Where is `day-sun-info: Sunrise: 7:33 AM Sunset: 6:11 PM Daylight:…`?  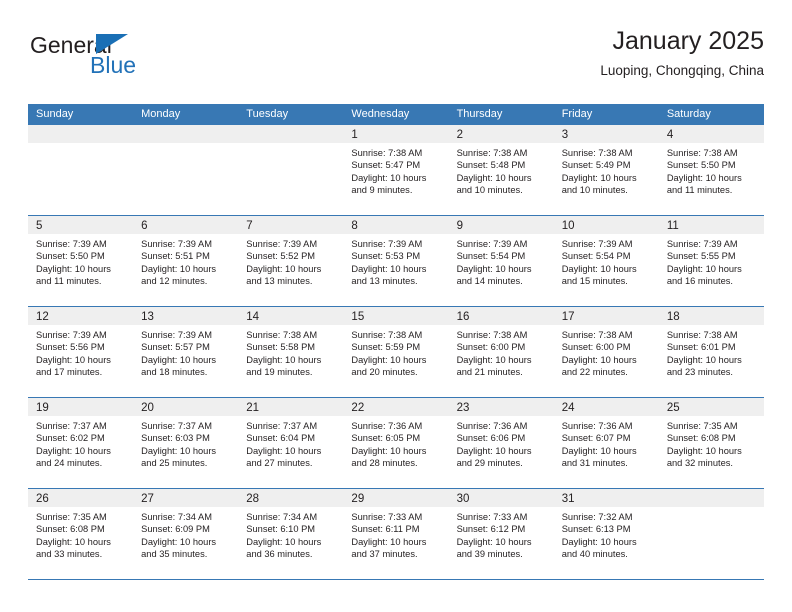 day-sun-info: Sunrise: 7:33 AM Sunset: 6:11 PM Daylight:… is located at coordinates (395, 534).